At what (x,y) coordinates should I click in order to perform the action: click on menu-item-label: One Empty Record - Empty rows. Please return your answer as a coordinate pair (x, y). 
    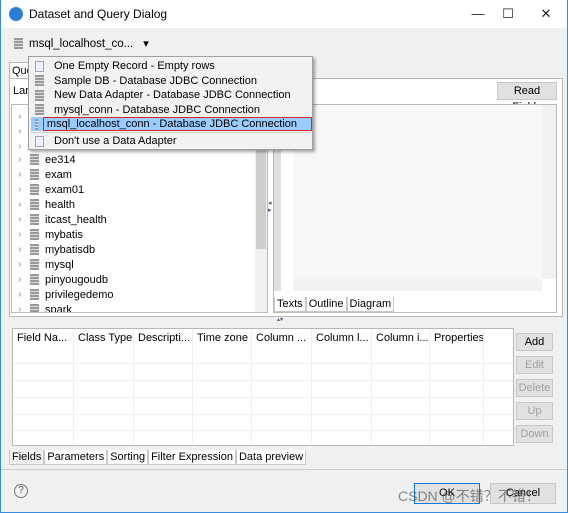
    Looking at the image, I should click on (134, 66).